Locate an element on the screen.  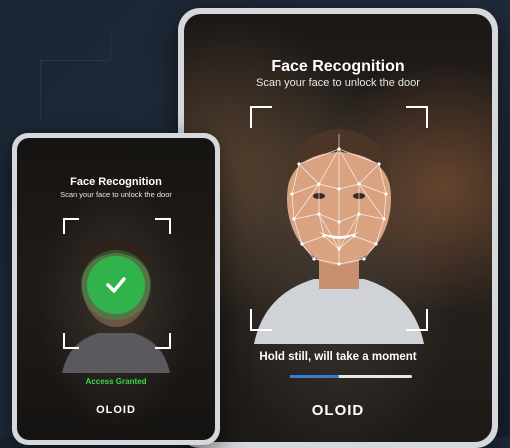
status-text: Hold still, will take a moment is located at coordinates (338, 357).